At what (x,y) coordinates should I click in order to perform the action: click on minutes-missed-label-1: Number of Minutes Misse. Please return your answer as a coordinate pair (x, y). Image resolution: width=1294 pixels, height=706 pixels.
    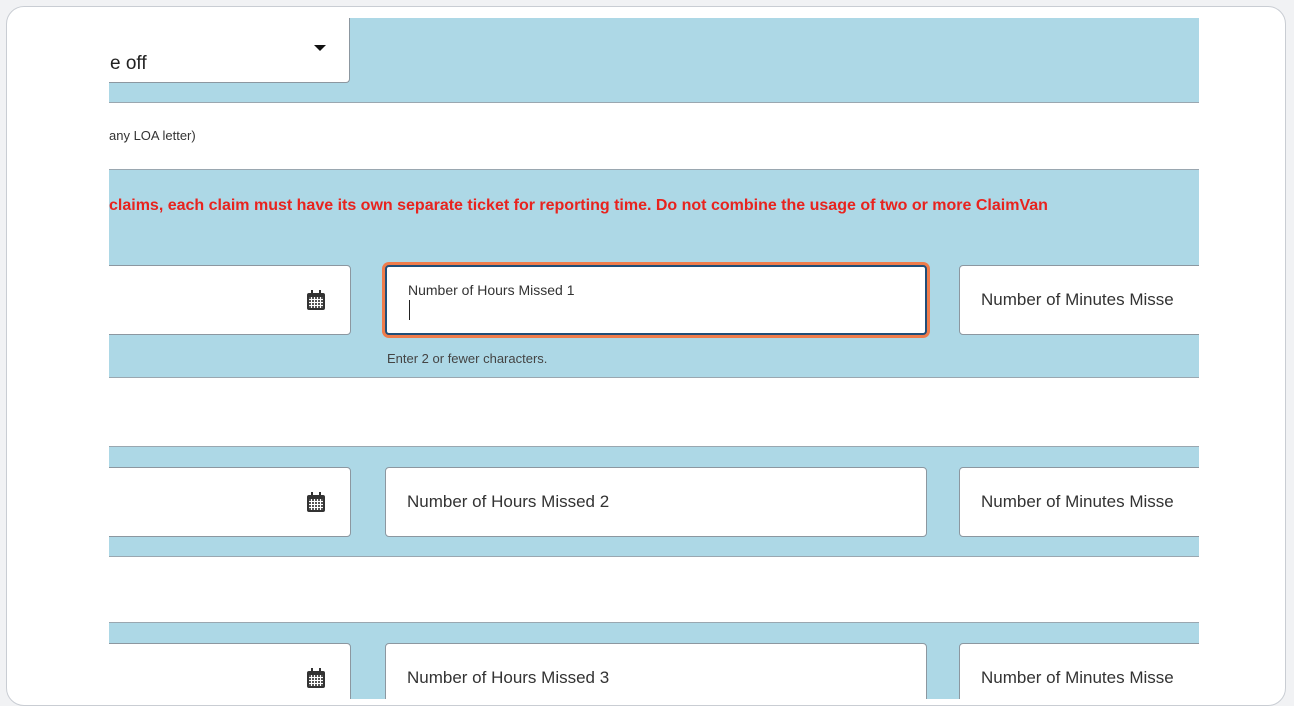
    Looking at the image, I should click on (1077, 299).